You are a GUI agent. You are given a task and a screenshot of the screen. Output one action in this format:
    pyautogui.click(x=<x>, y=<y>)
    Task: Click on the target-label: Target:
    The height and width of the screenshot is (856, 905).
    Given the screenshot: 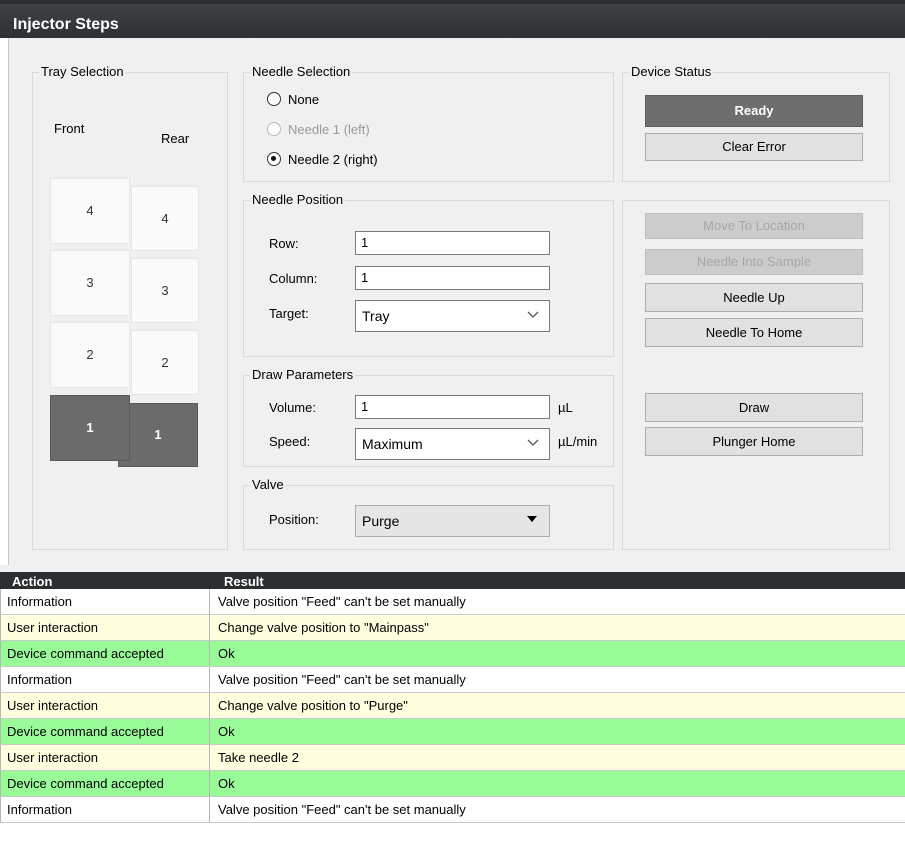 What is the action you would take?
    pyautogui.click(x=289, y=313)
    